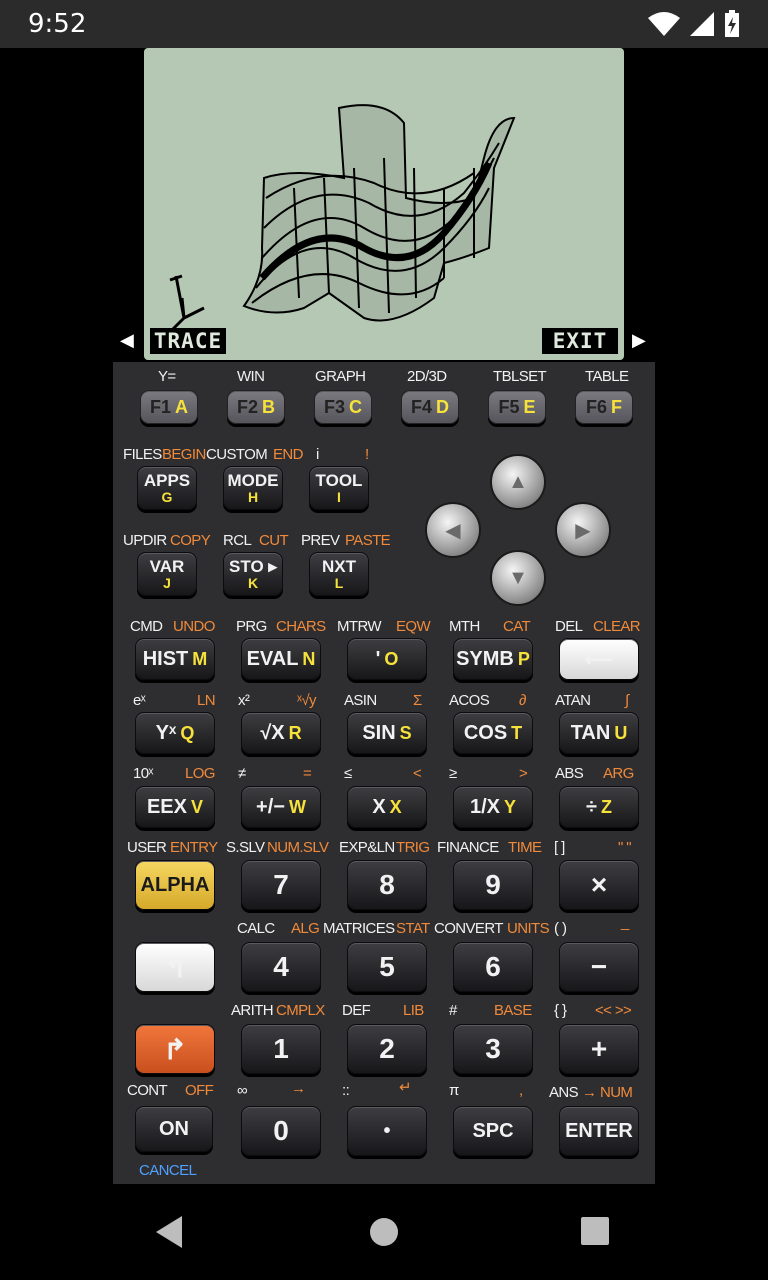 Image resolution: width=768 pixels, height=1280 pixels. I want to click on shift-label: Y=, so click(167, 376).